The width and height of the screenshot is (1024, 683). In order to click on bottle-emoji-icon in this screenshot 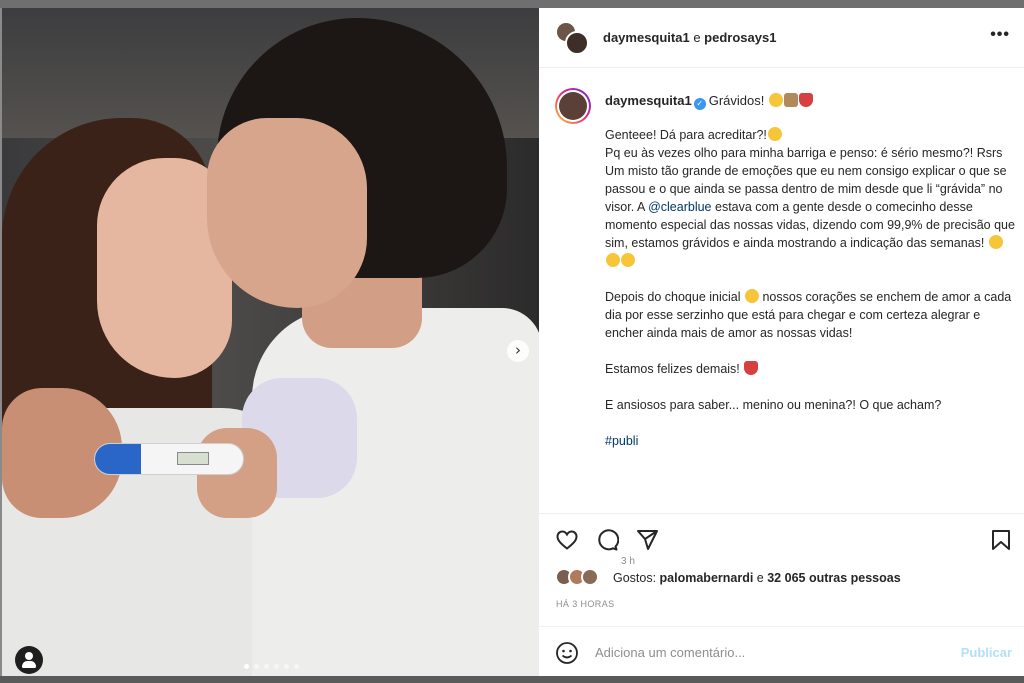, I will do `click(805, 100)`.